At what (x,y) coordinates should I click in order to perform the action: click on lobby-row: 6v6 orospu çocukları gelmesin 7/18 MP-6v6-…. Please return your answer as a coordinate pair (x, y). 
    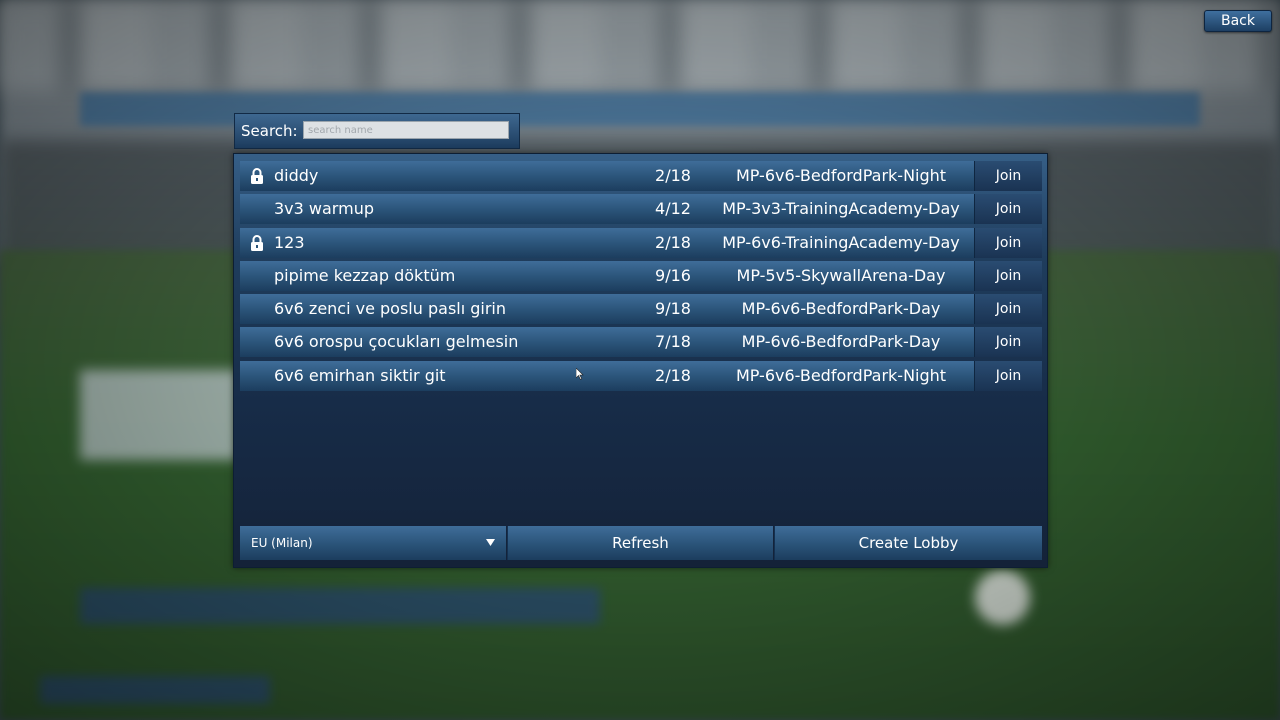
    Looking at the image, I should click on (641, 342).